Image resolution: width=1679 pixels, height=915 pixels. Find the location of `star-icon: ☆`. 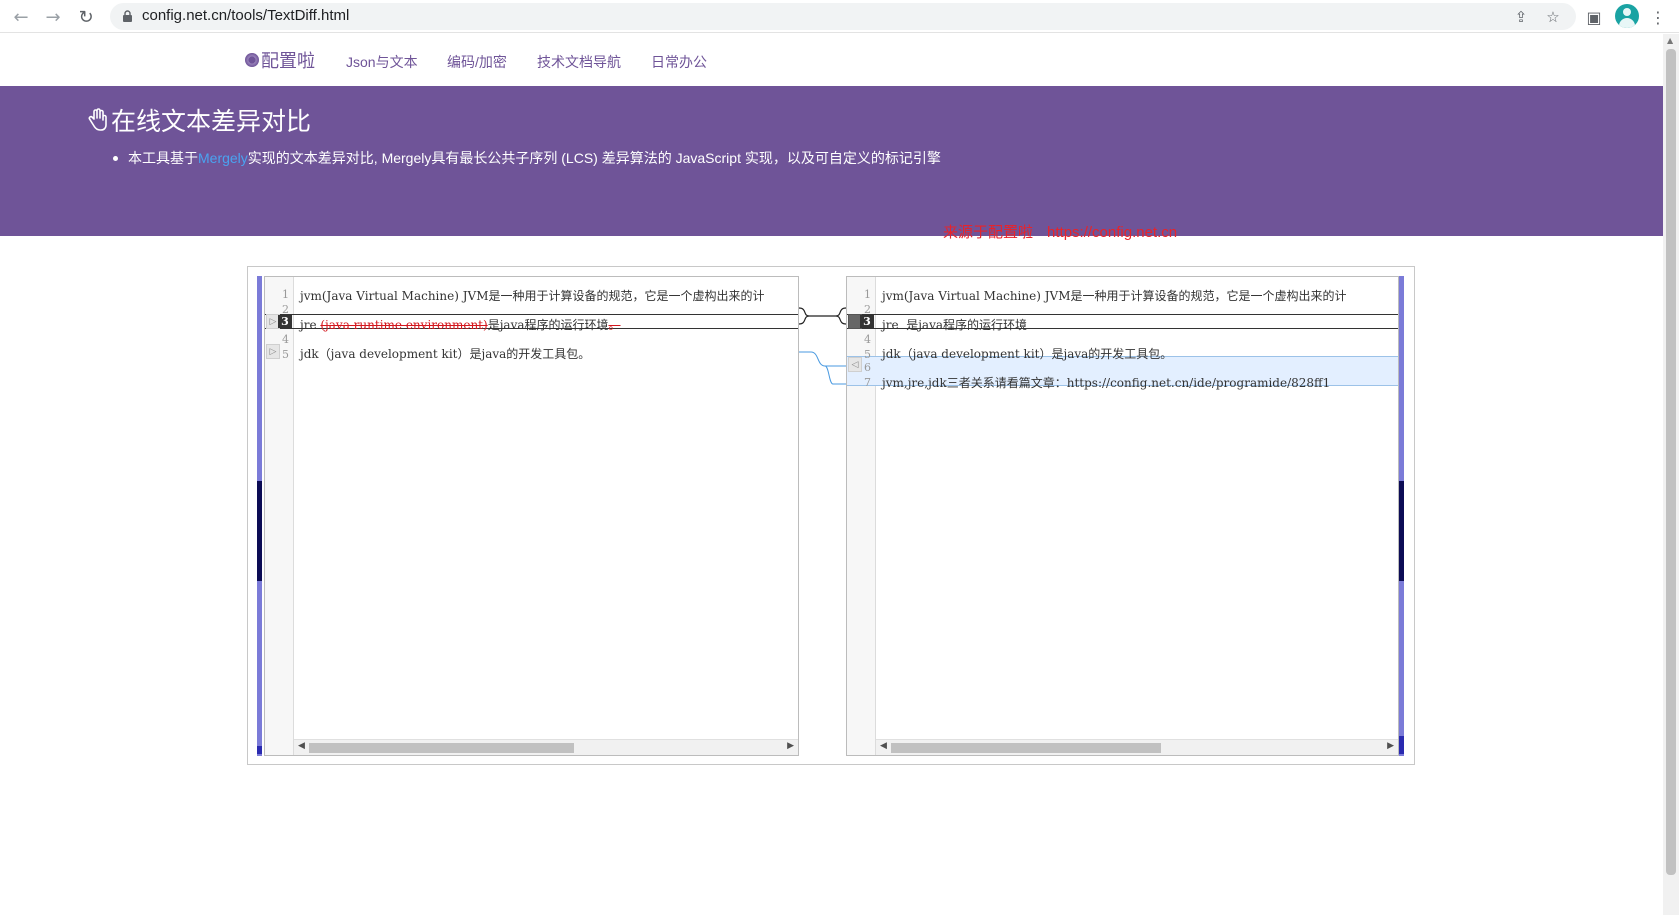

star-icon: ☆ is located at coordinates (1553, 17).